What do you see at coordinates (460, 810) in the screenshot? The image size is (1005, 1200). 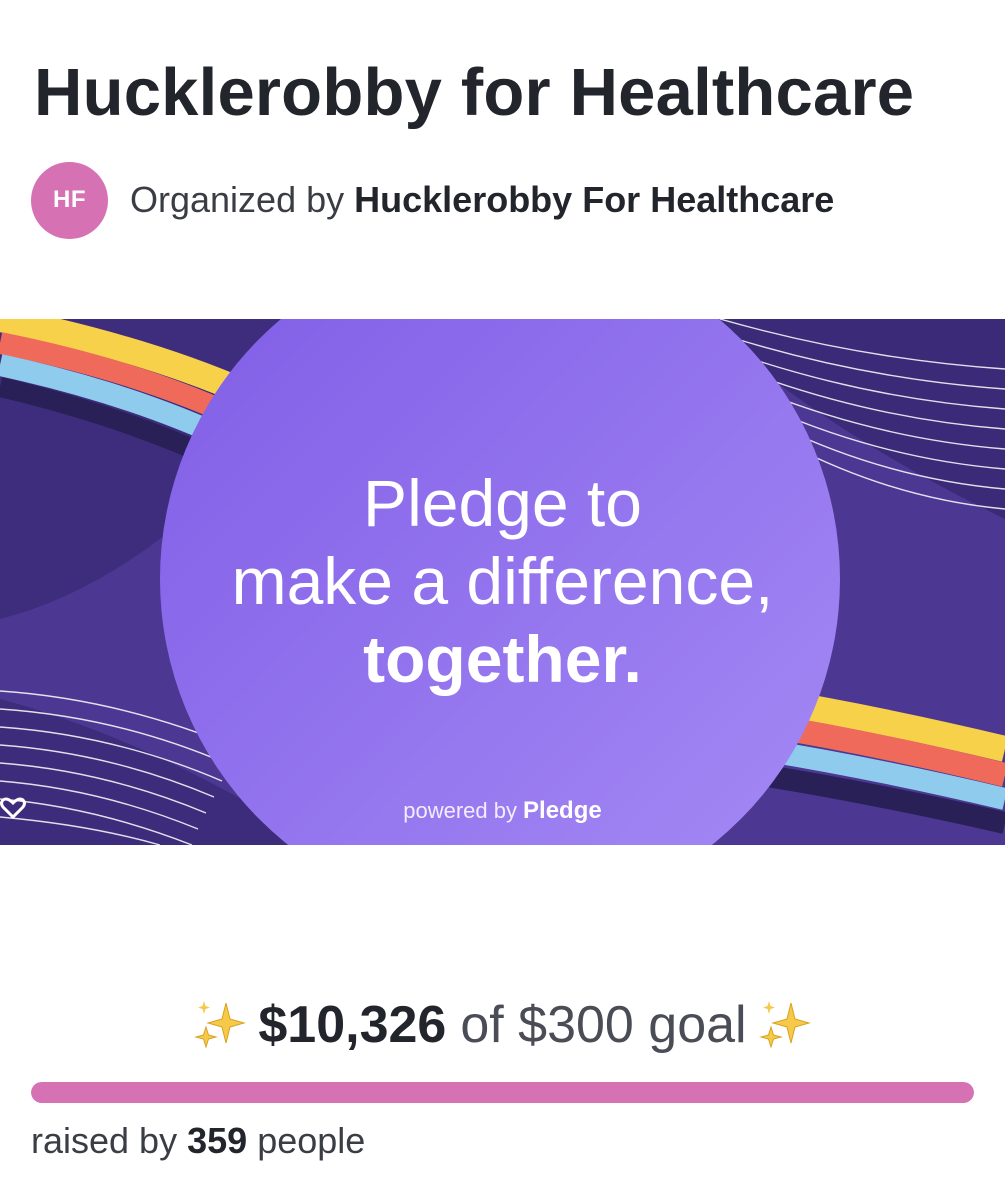 I see `powered-by-label: powered by` at bounding box center [460, 810].